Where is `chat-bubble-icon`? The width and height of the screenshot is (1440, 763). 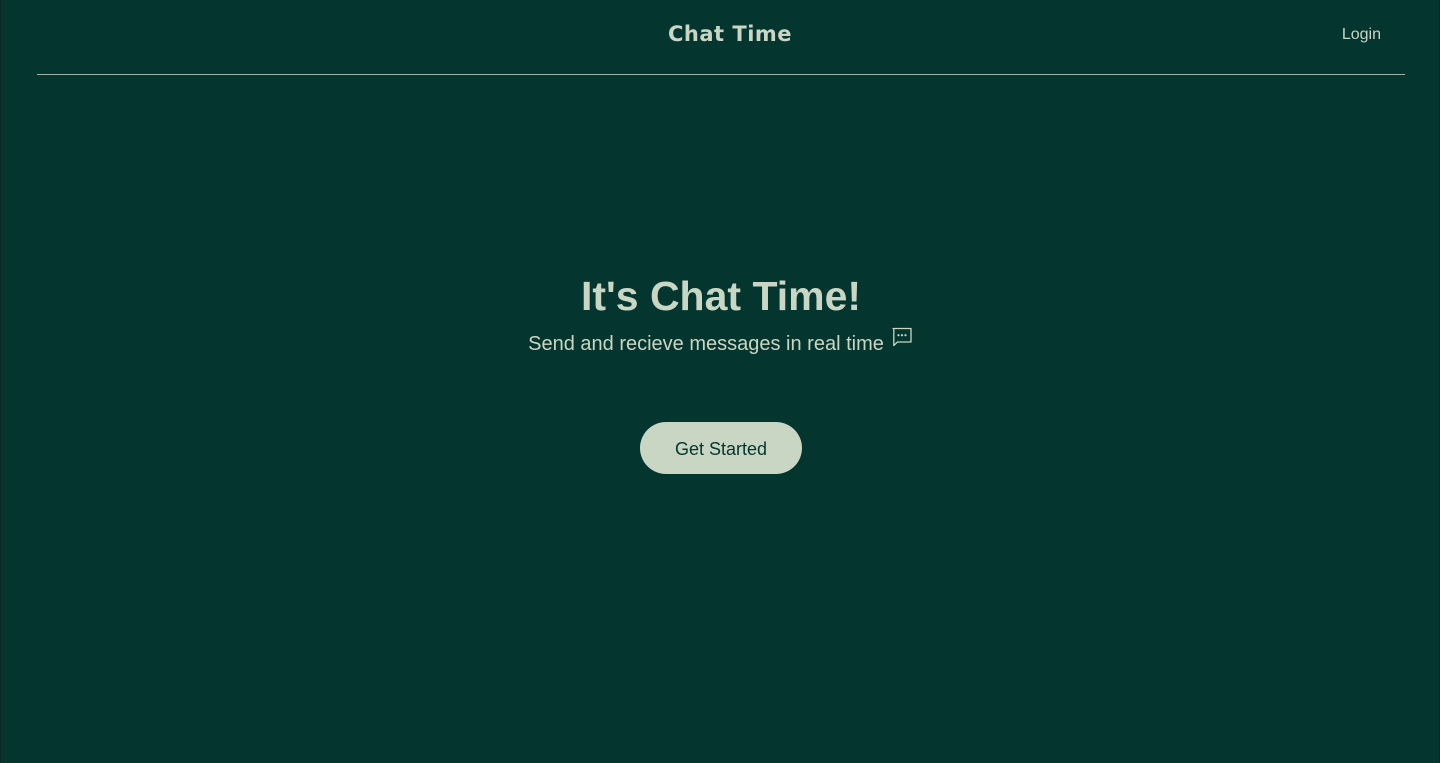
chat-bubble-icon is located at coordinates (902, 337).